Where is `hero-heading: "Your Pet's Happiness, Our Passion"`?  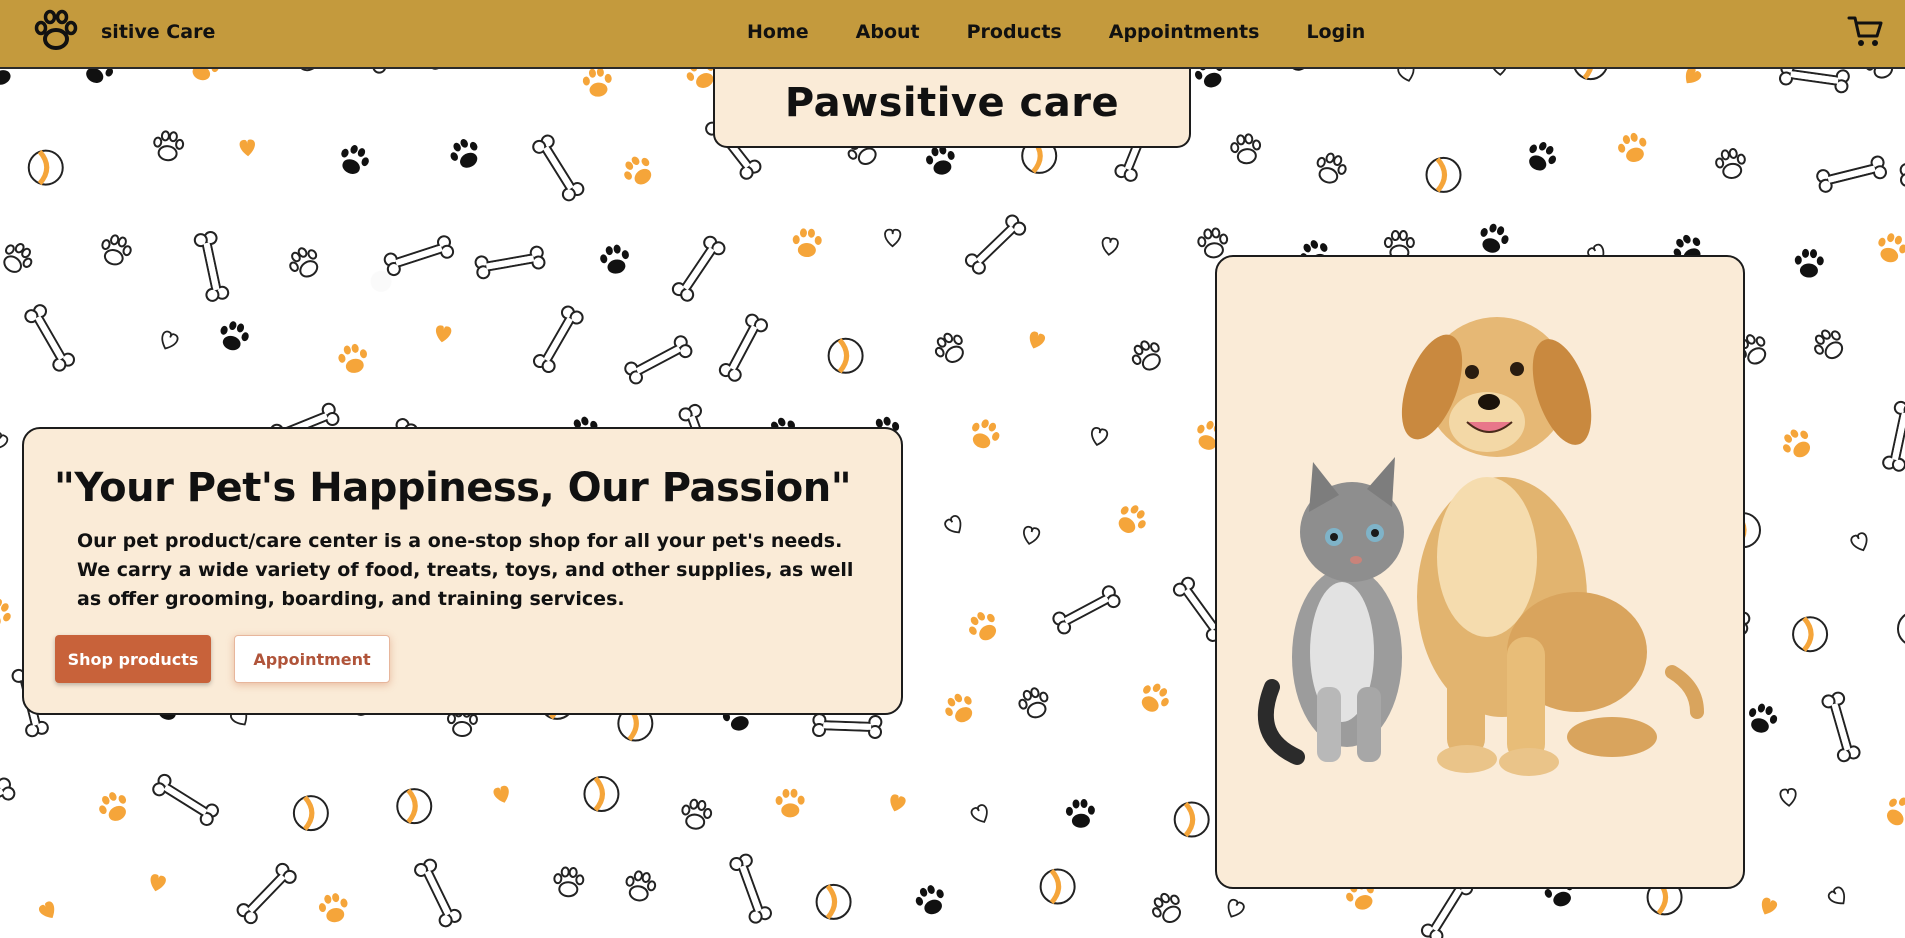 hero-heading: "Your Pet's Happiness, Our Passion" is located at coordinates (453, 488).